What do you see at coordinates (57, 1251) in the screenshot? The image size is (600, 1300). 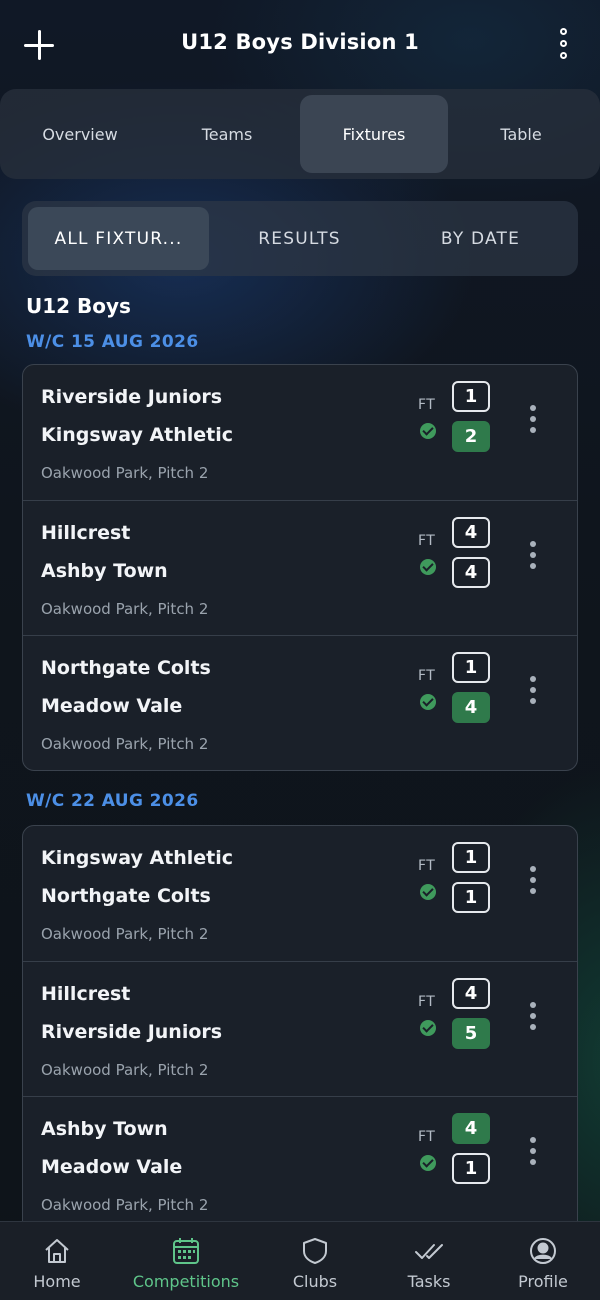 I see `home-icon` at bounding box center [57, 1251].